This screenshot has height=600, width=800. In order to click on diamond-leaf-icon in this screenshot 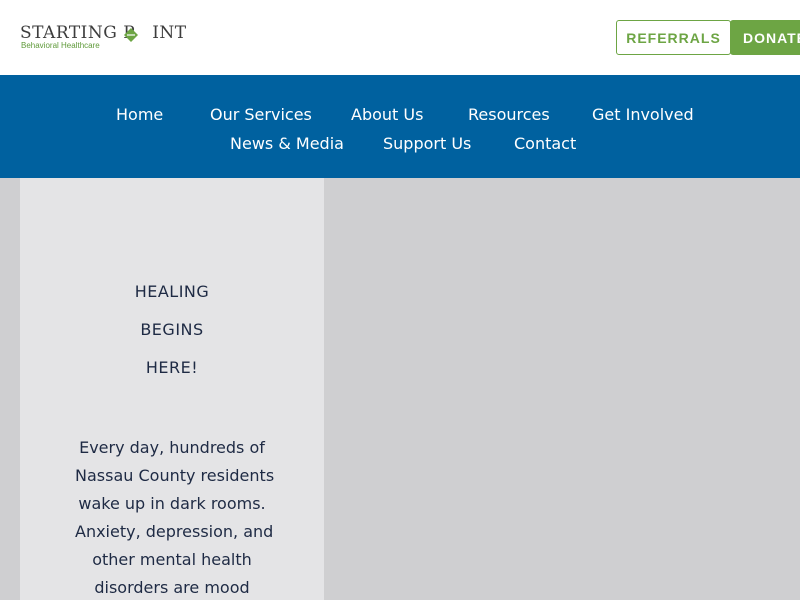, I will do `click(131, 35)`.